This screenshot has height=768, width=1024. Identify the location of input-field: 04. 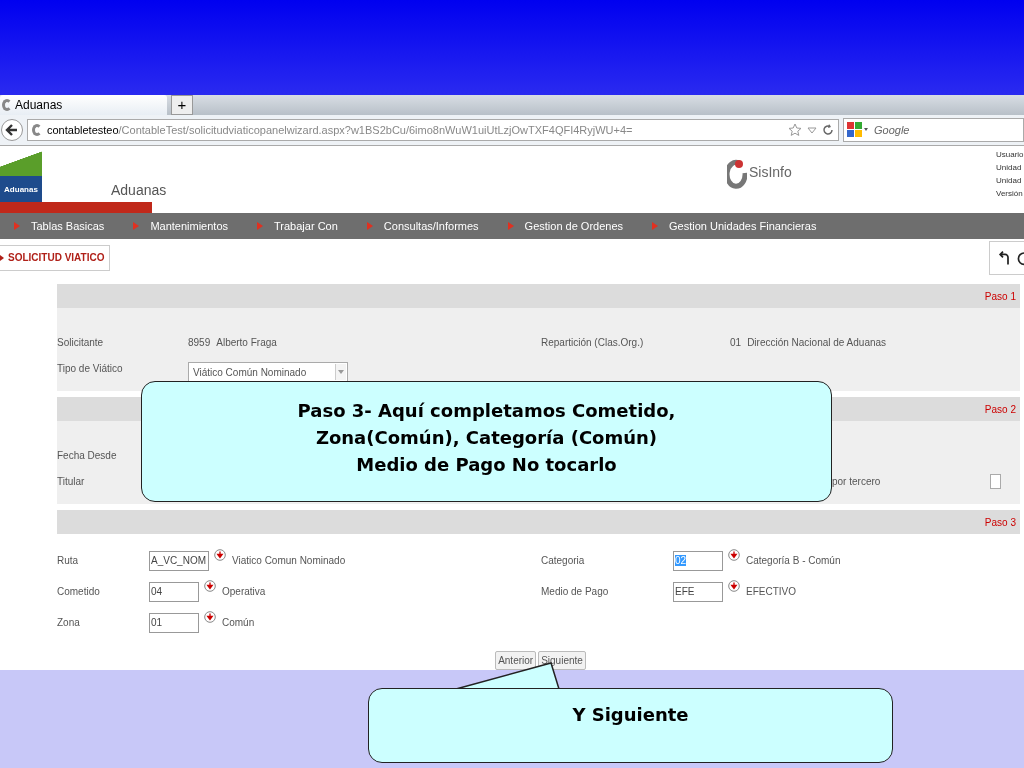
(174, 591).